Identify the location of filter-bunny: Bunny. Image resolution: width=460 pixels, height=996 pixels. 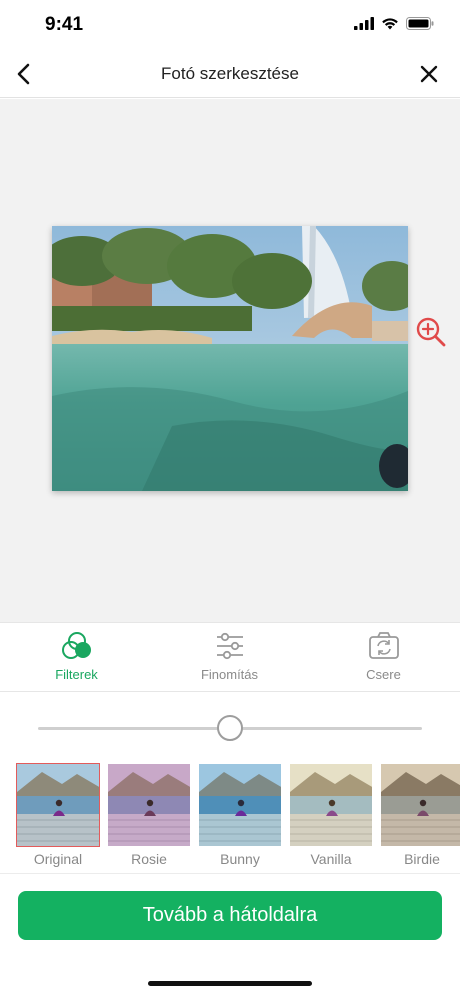
(240, 817).